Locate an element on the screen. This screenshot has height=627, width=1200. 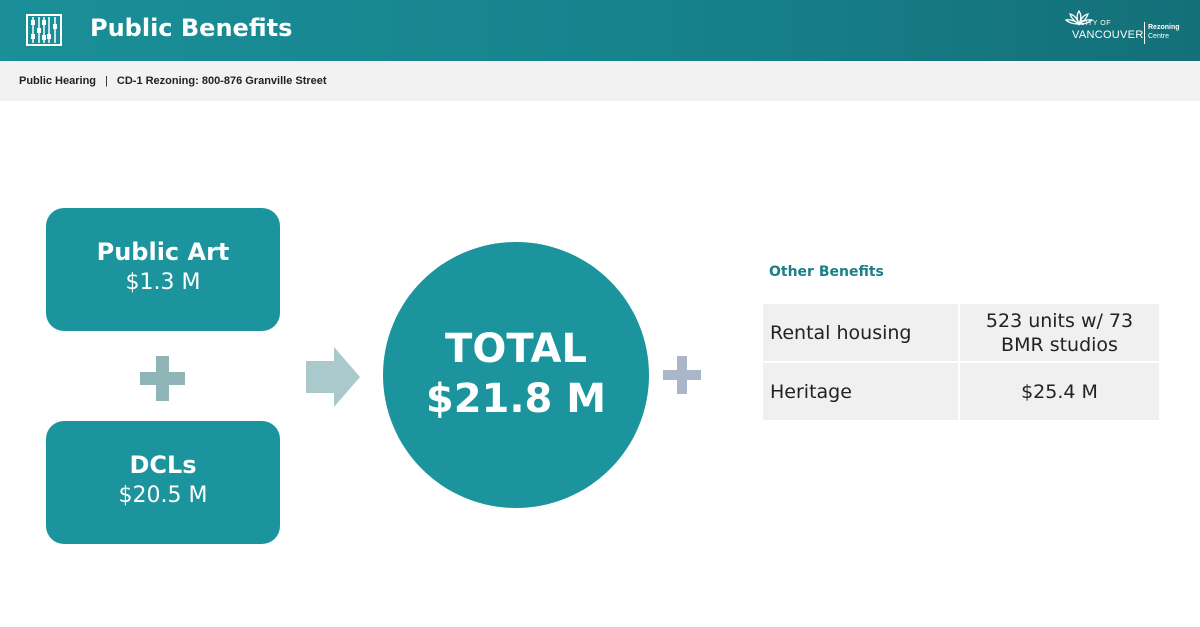
total-value: $21.8 M is located at coordinates (516, 399).